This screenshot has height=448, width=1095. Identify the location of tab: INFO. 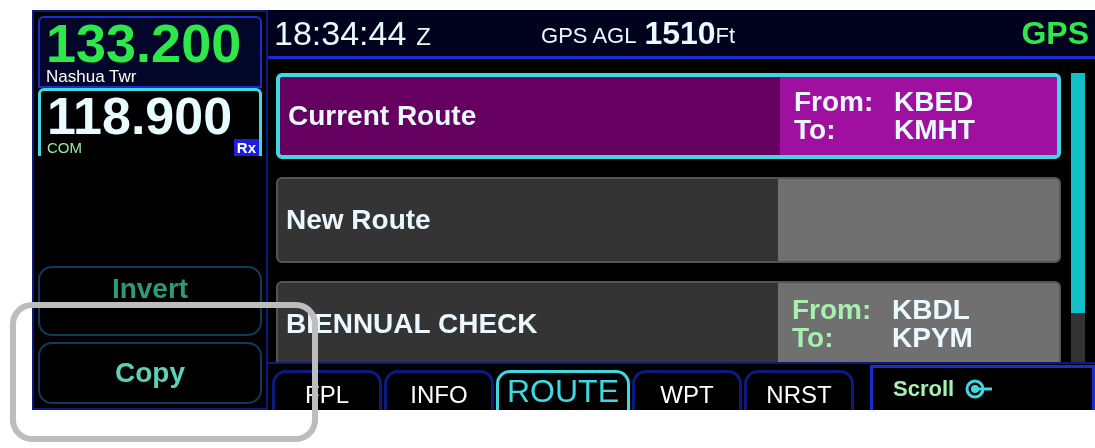
(439, 390).